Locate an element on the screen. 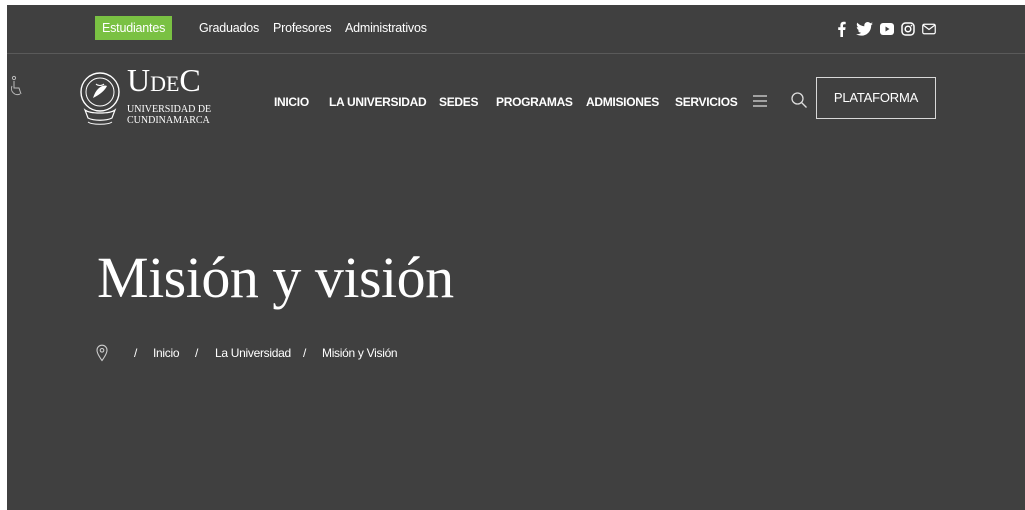 The width and height of the screenshot is (1025, 510). nav-item-admisiones: ADMISIONES is located at coordinates (622, 102).